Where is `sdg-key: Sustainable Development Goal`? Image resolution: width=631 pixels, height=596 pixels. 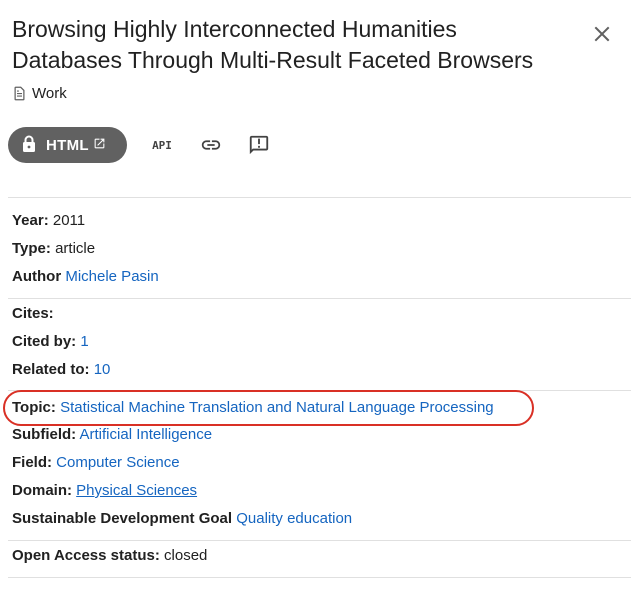 sdg-key: Sustainable Development Goal is located at coordinates (122, 518).